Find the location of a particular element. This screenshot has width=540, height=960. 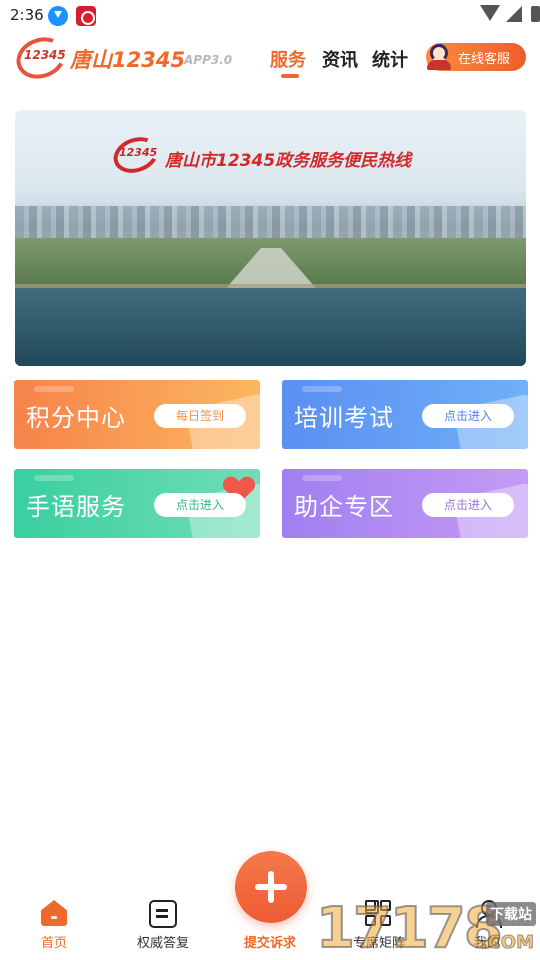

agent-avatar-icon is located at coordinates (439, 56).